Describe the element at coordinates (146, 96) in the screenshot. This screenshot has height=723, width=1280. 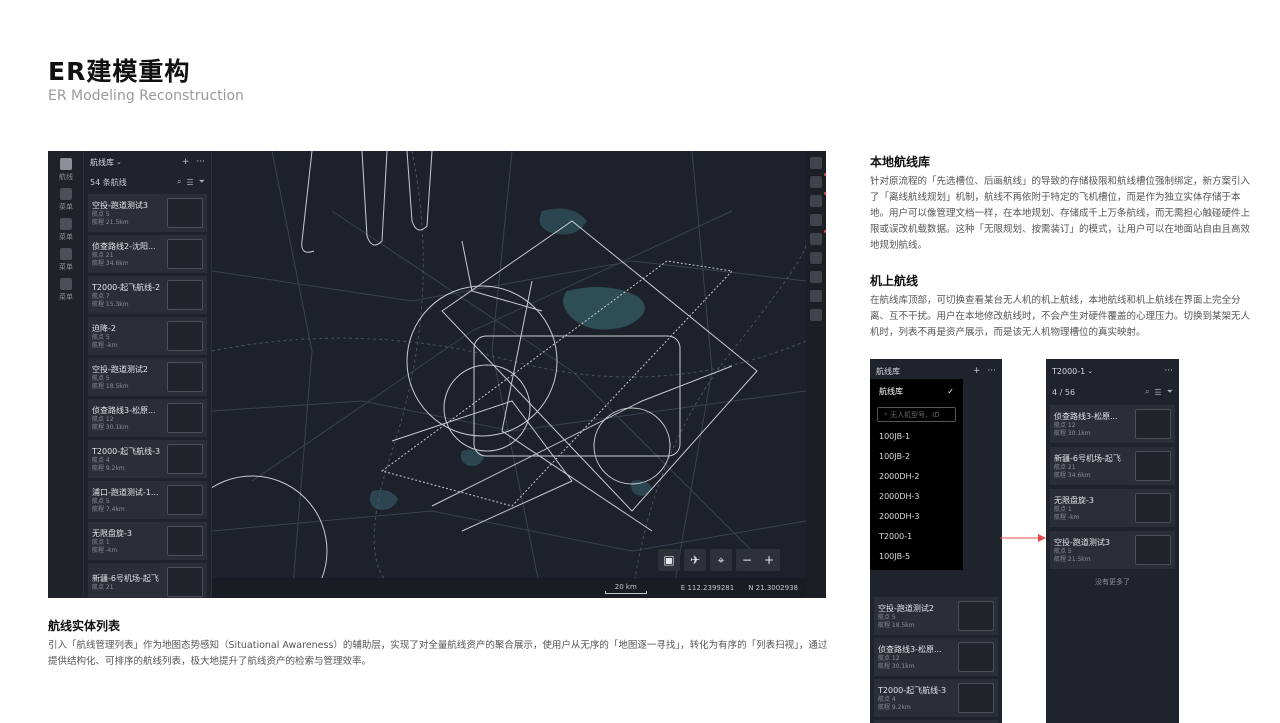
I see `page-subtitle: ER Modeling Reconstruction` at that location.